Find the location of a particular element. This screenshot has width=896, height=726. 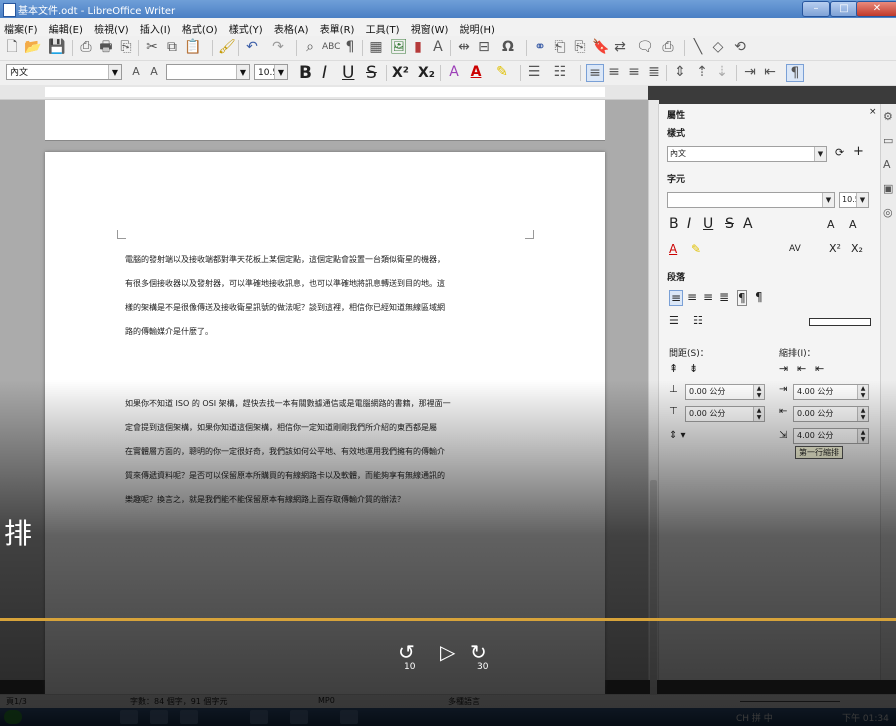

paragraph-dialog-icon: ¶ is located at coordinates (795, 73).